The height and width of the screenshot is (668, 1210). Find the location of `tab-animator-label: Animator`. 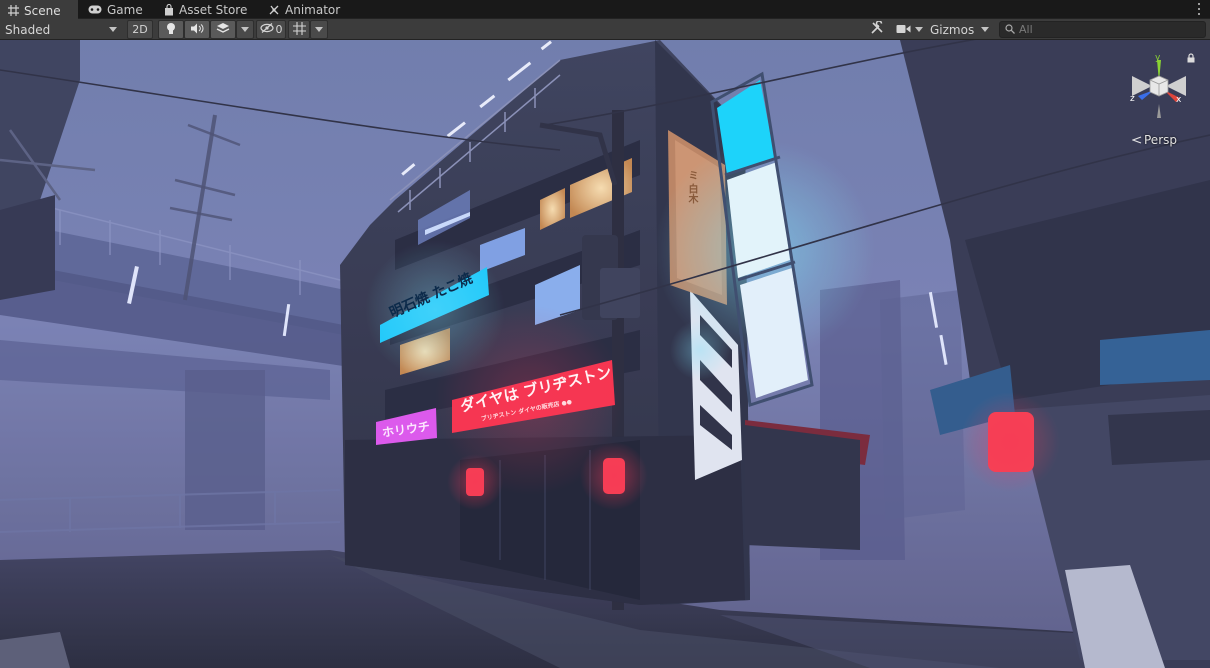

tab-animator-label: Animator is located at coordinates (313, 9).